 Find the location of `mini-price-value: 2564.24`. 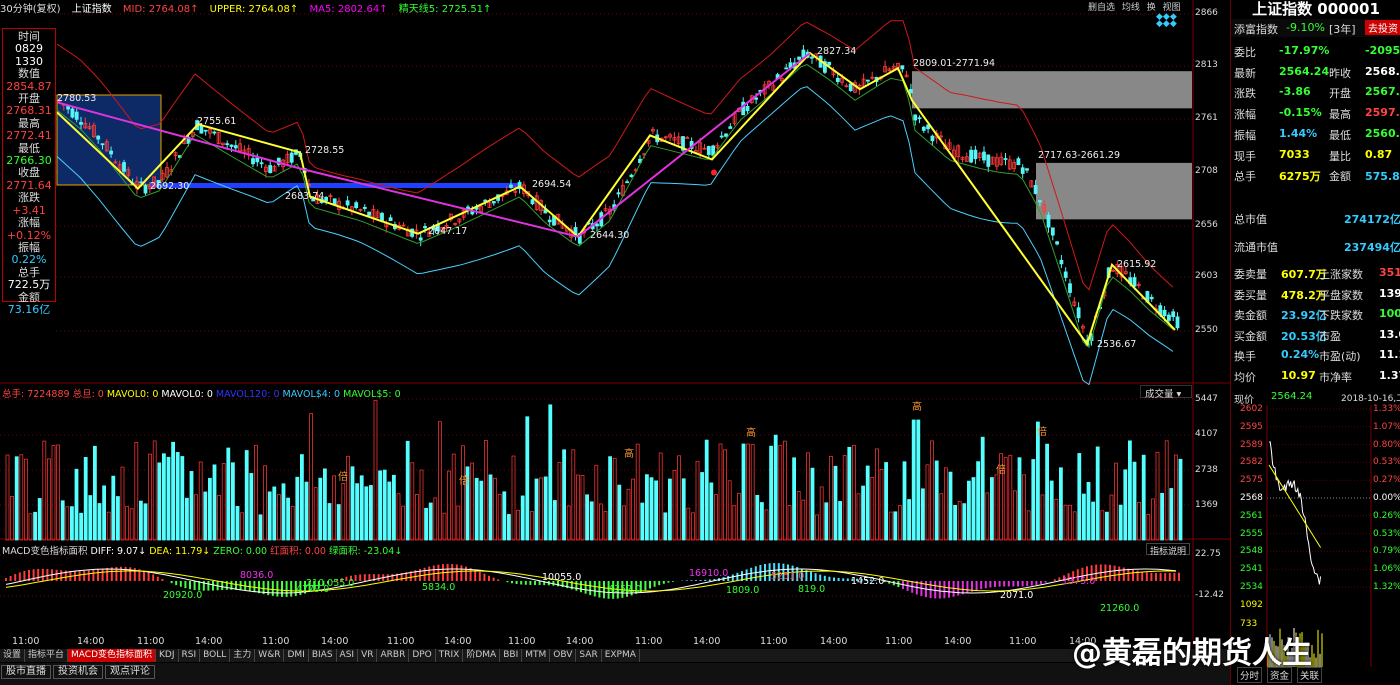

mini-price-value: 2564.24 is located at coordinates (1292, 396).